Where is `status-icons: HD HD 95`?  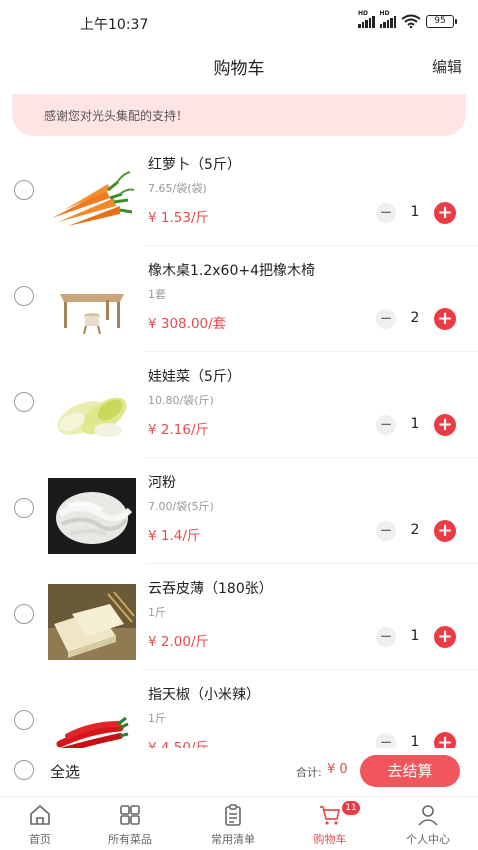 status-icons: HD HD 95 is located at coordinates (407, 19).